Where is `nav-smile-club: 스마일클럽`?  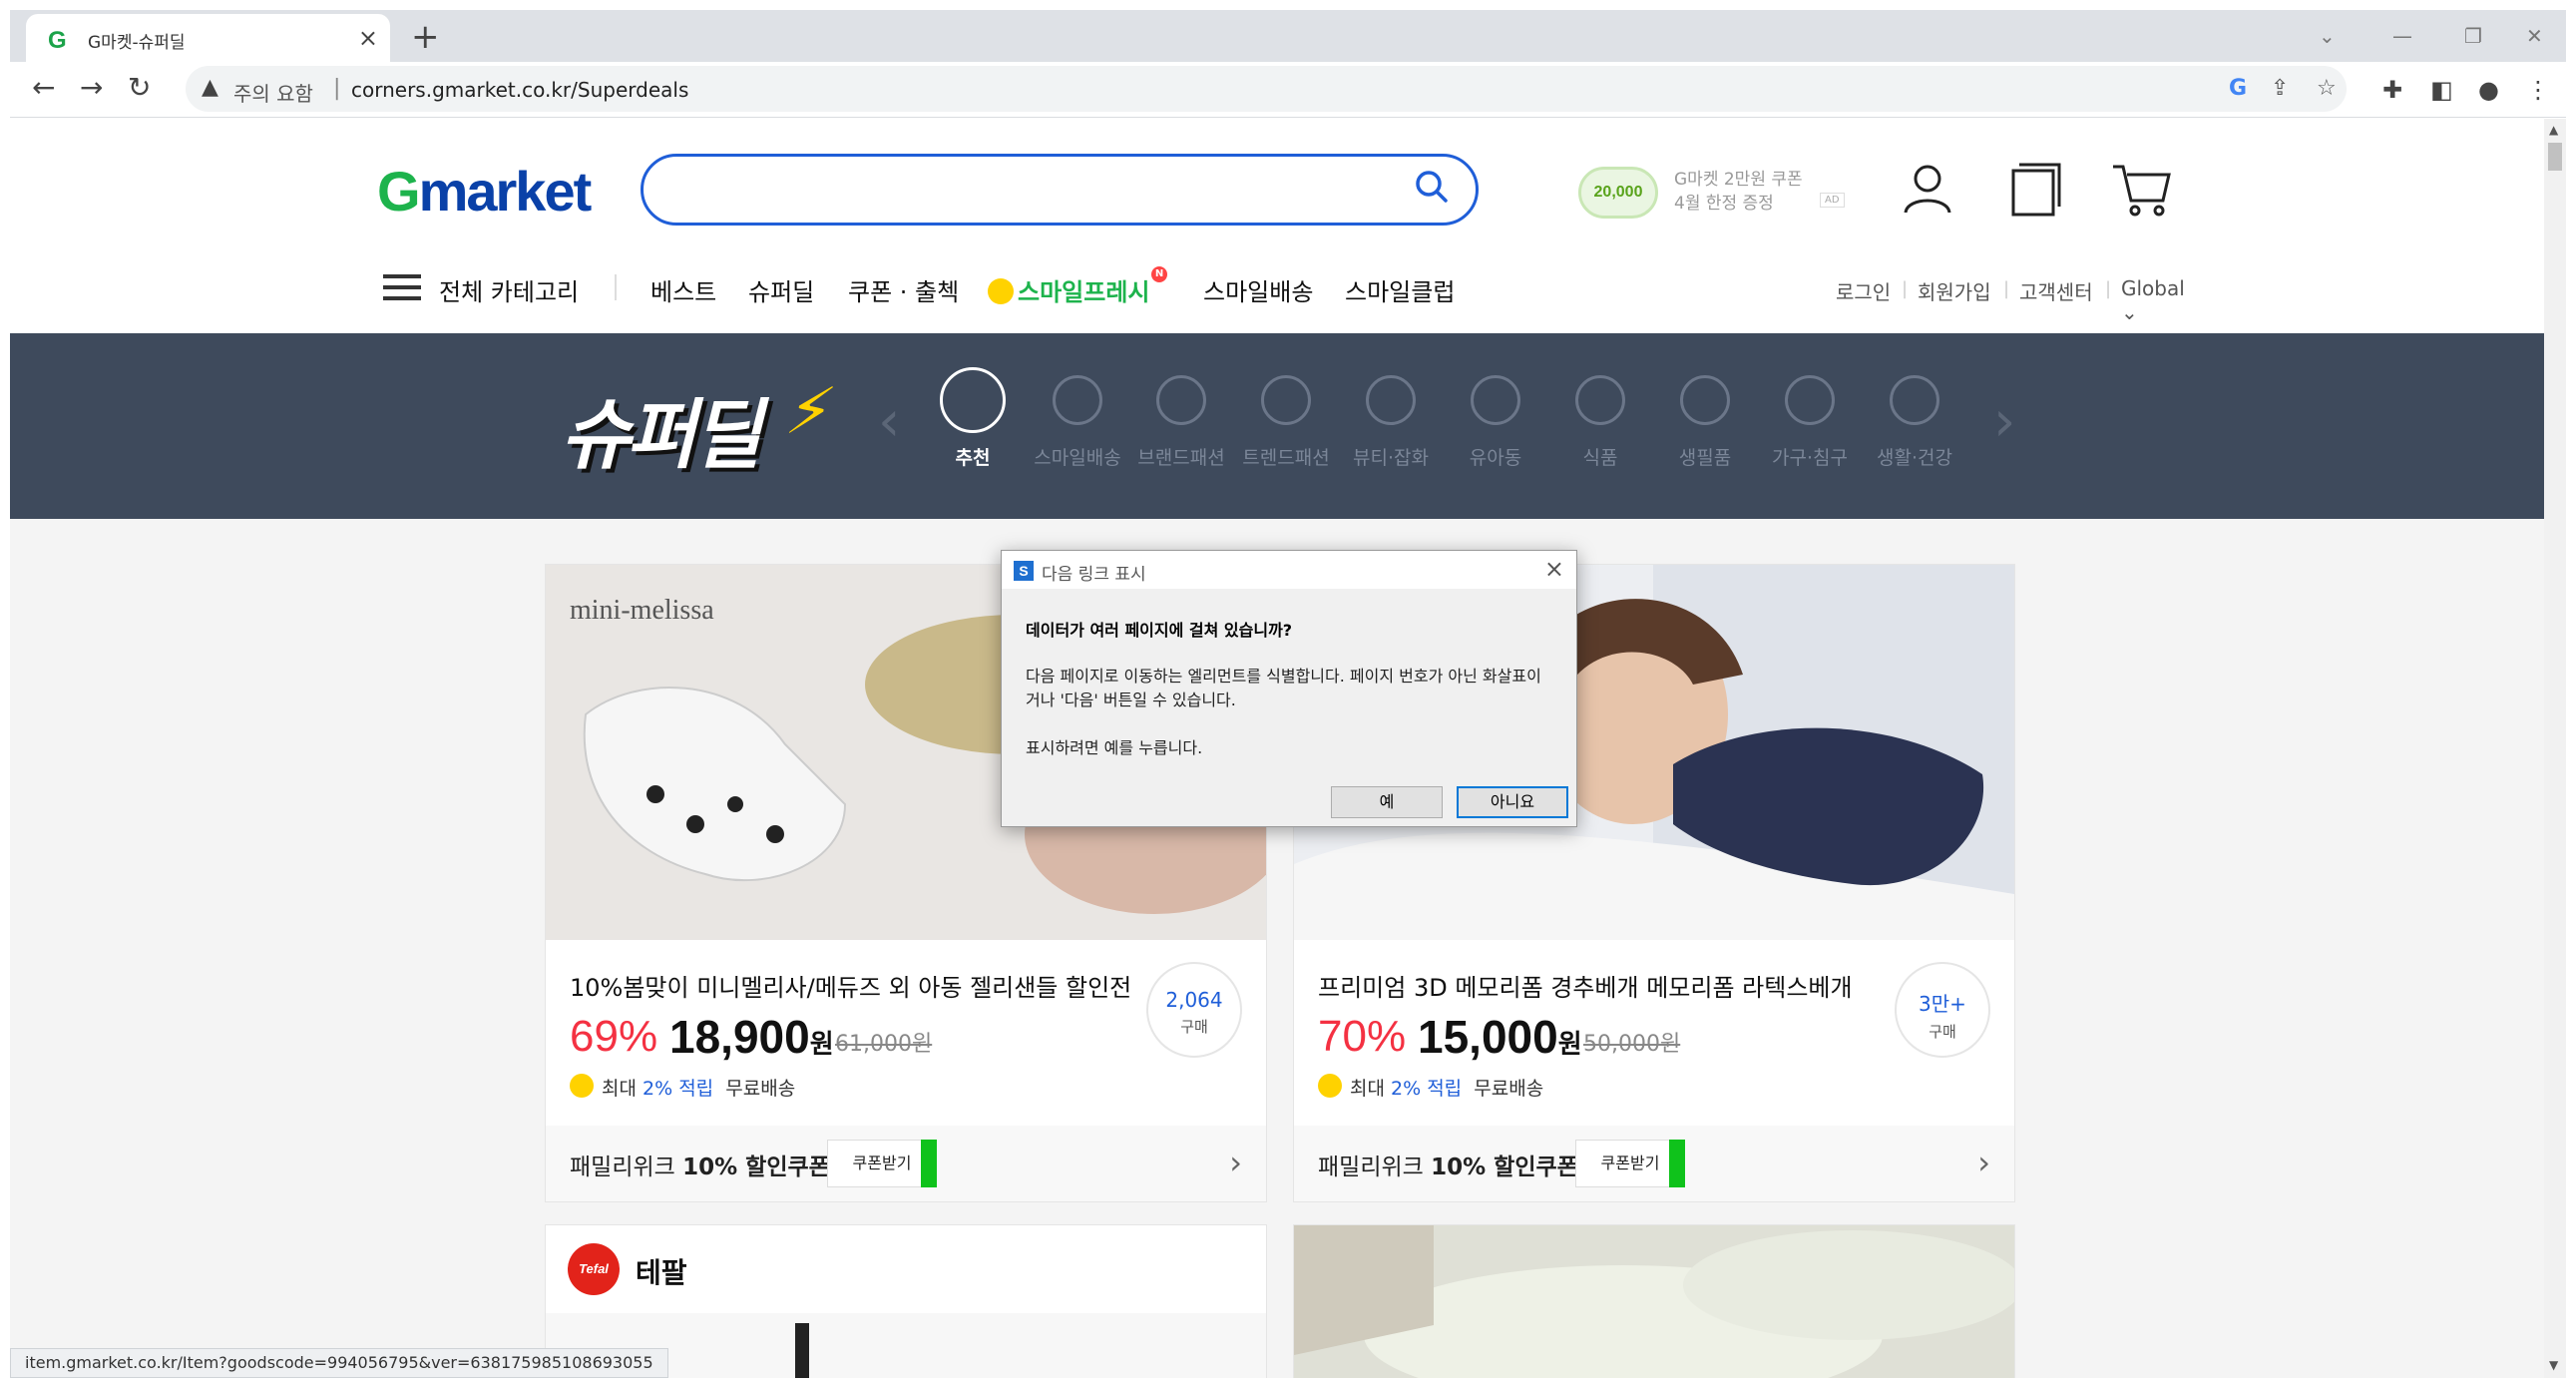
nav-smile-club: 스마일클럽 is located at coordinates (1400, 290).